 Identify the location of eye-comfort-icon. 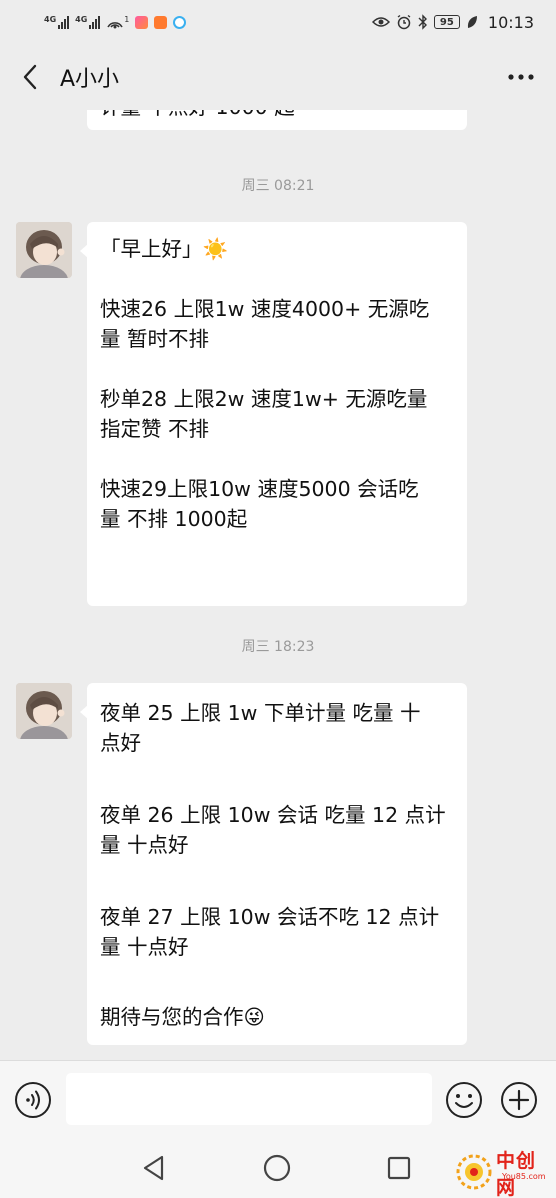
(380, 22).